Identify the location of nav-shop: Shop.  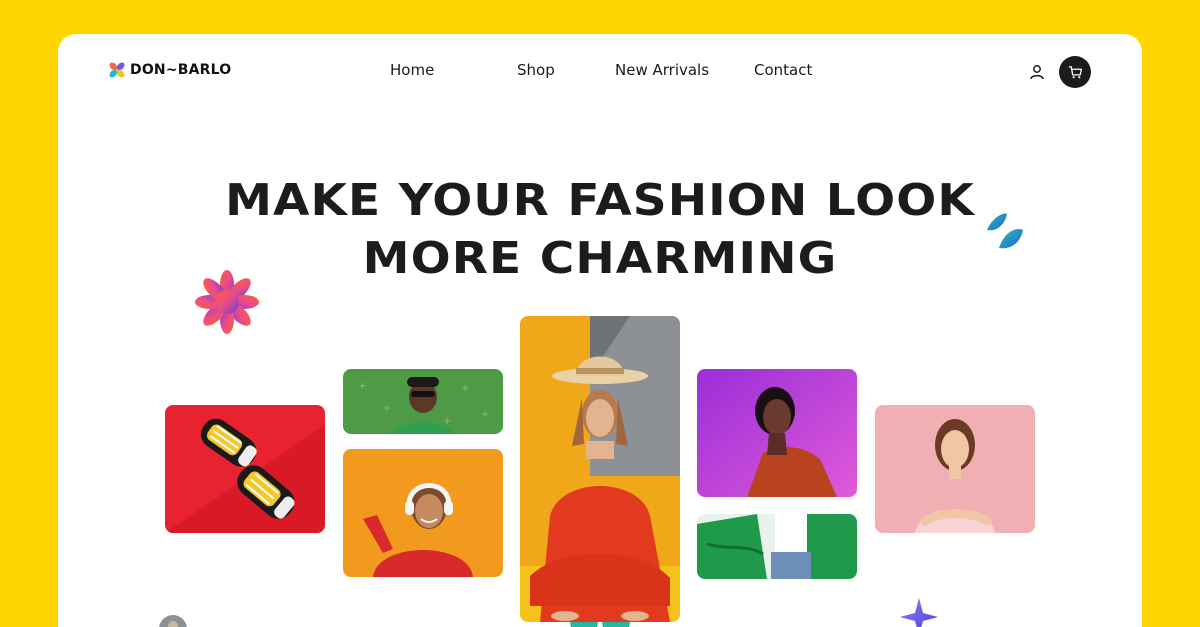
(536, 70).